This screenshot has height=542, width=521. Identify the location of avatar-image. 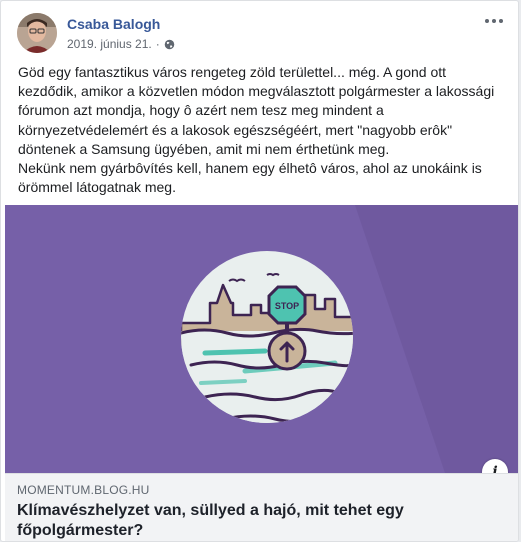
(37, 33).